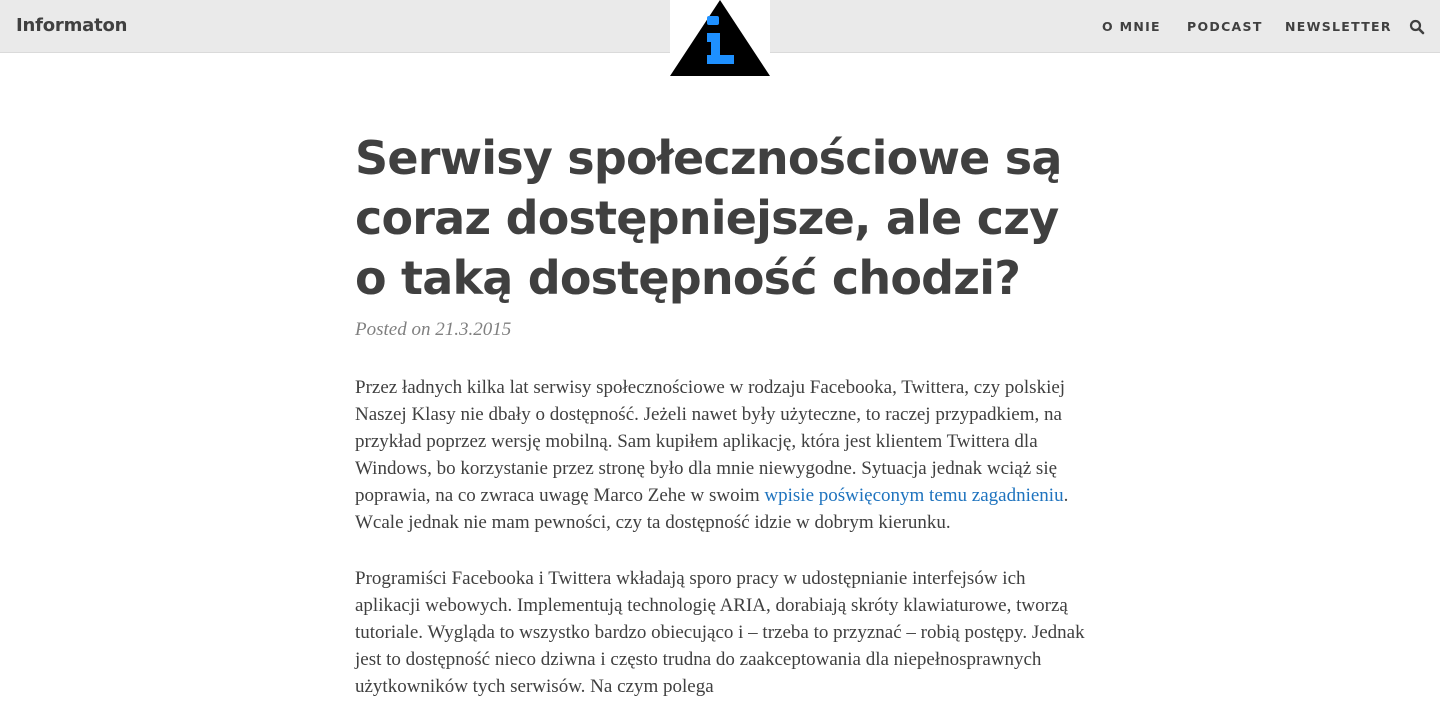 This screenshot has height=720, width=1440. I want to click on top-navigation-bar: Informaton O MNIE PODCAST NEWSLETTER, so click(720, 38).